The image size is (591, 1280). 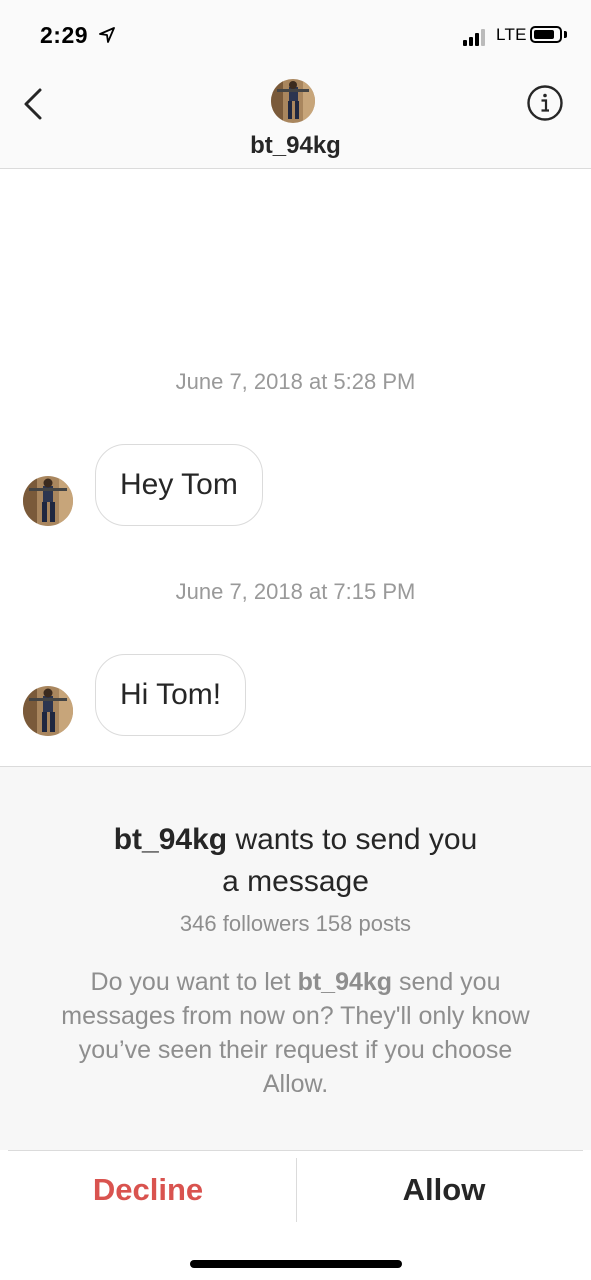 What do you see at coordinates (33, 104) in the screenshot?
I see `chevron-left-icon` at bounding box center [33, 104].